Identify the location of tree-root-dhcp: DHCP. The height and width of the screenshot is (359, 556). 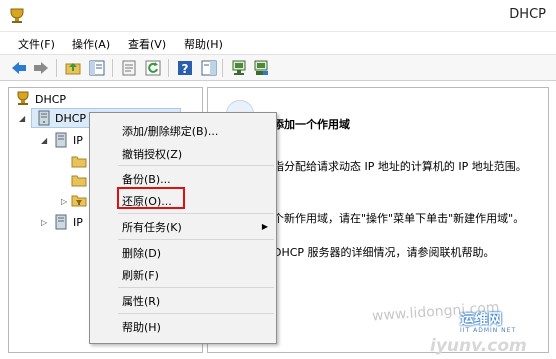
(50, 99).